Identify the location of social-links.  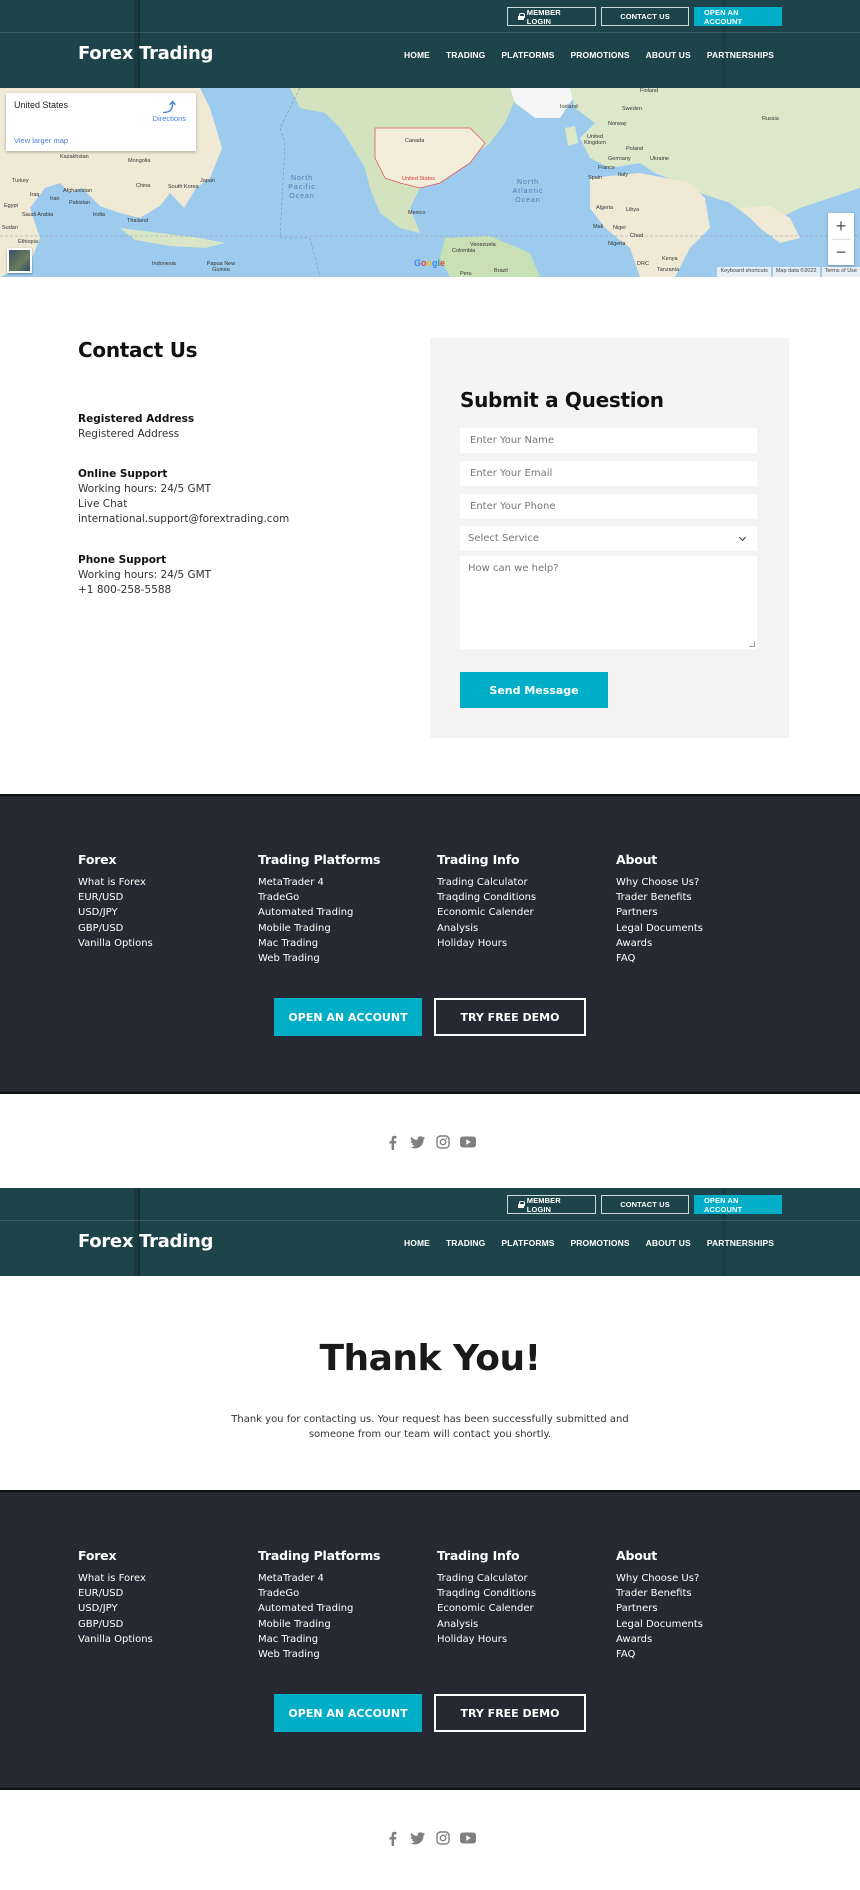
(430, 1838).